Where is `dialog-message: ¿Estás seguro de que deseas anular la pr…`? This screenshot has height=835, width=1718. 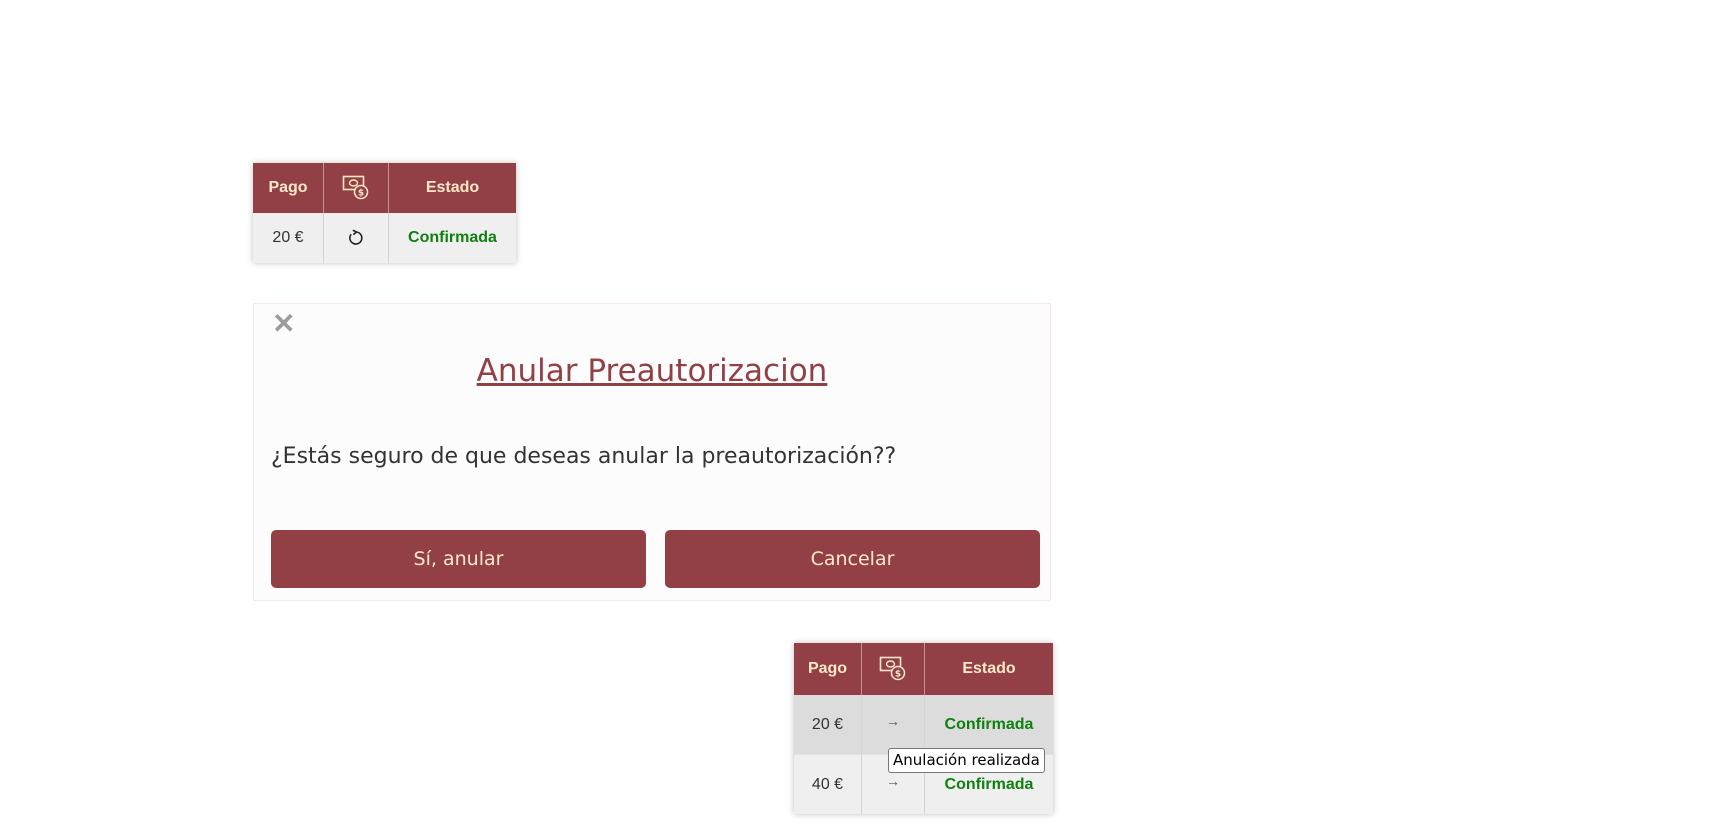
dialog-message: ¿Estás seguro de que deseas anular la pr… is located at coordinates (584, 456).